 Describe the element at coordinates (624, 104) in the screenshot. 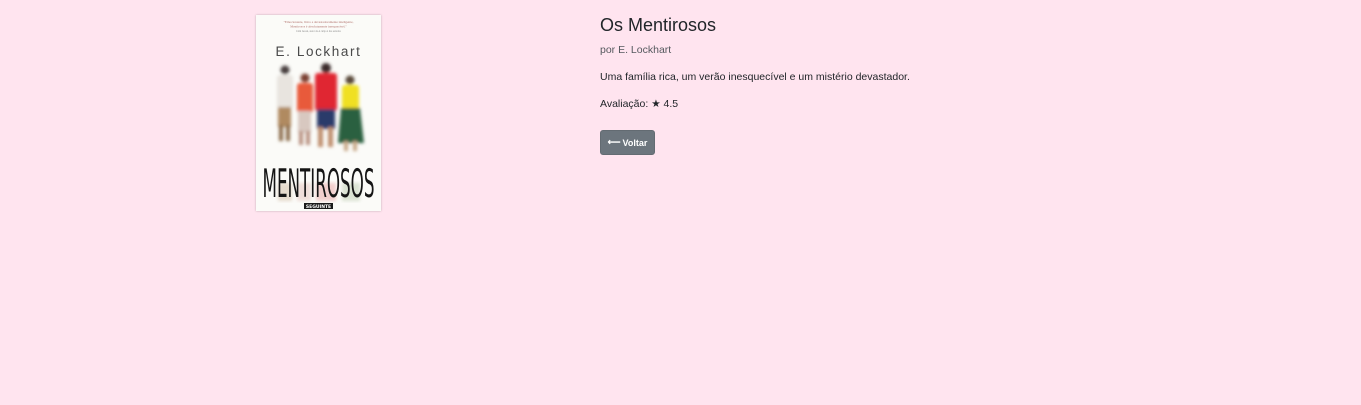

I see `rating-label: Avaliação:` at that location.